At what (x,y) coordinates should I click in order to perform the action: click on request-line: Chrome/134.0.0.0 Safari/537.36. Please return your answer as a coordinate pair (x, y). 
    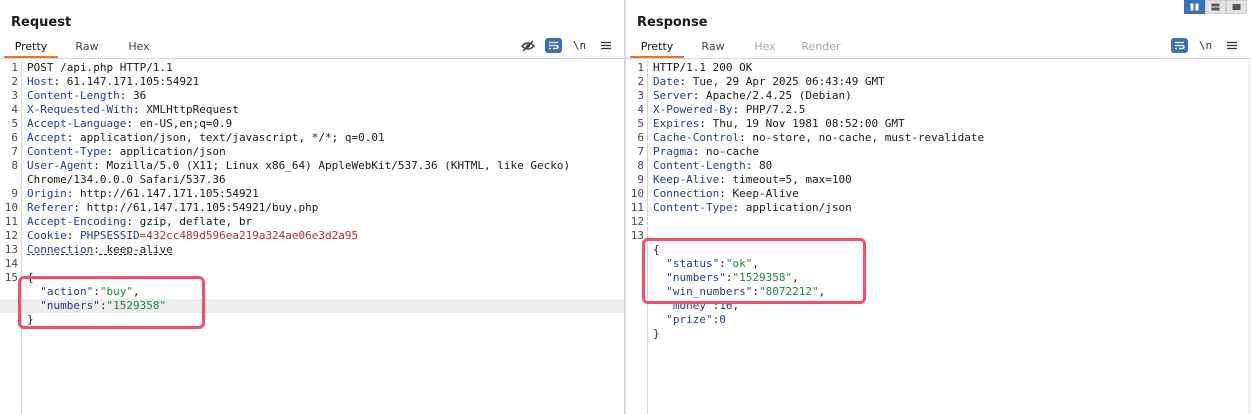
    Looking at the image, I should click on (312, 180).